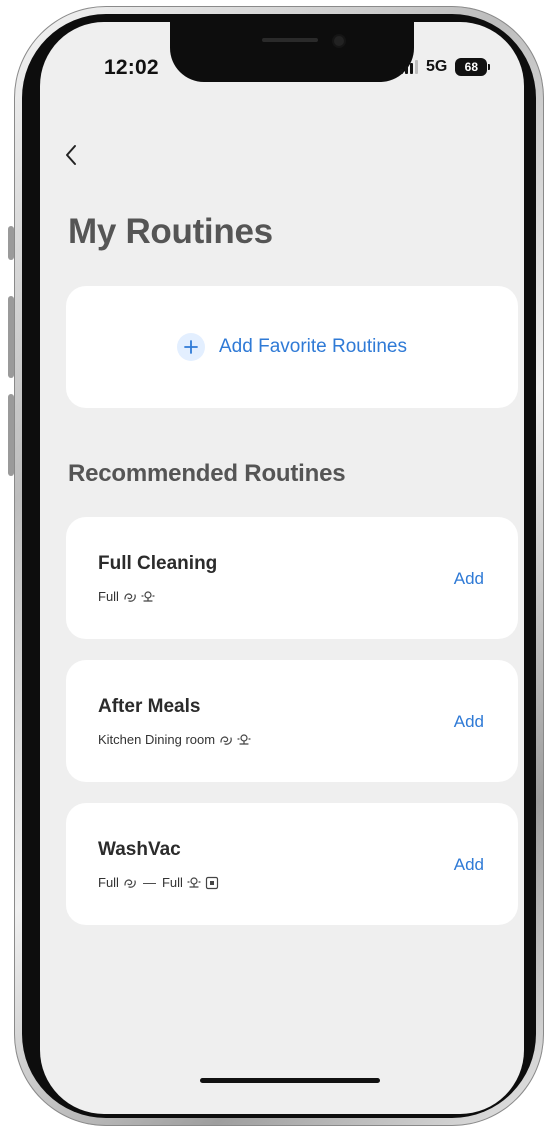 This screenshot has height=1134, width=552. Describe the element at coordinates (409, 67) in the screenshot. I see `signal-icon` at that location.